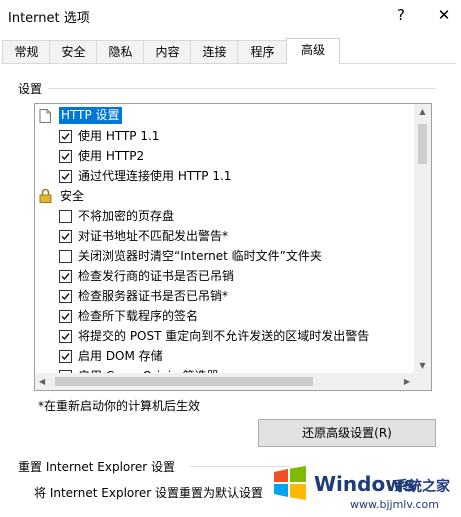 The width and height of the screenshot is (461, 517). What do you see at coordinates (422, 487) in the screenshot?
I see `watermark-cn: 系统之家` at bounding box center [422, 487].